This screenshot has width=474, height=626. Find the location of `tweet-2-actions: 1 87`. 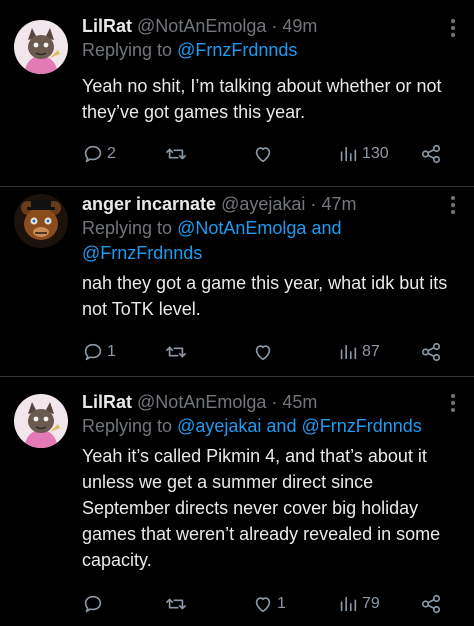

tweet-2-actions: 1 87 is located at coordinates (271, 352).